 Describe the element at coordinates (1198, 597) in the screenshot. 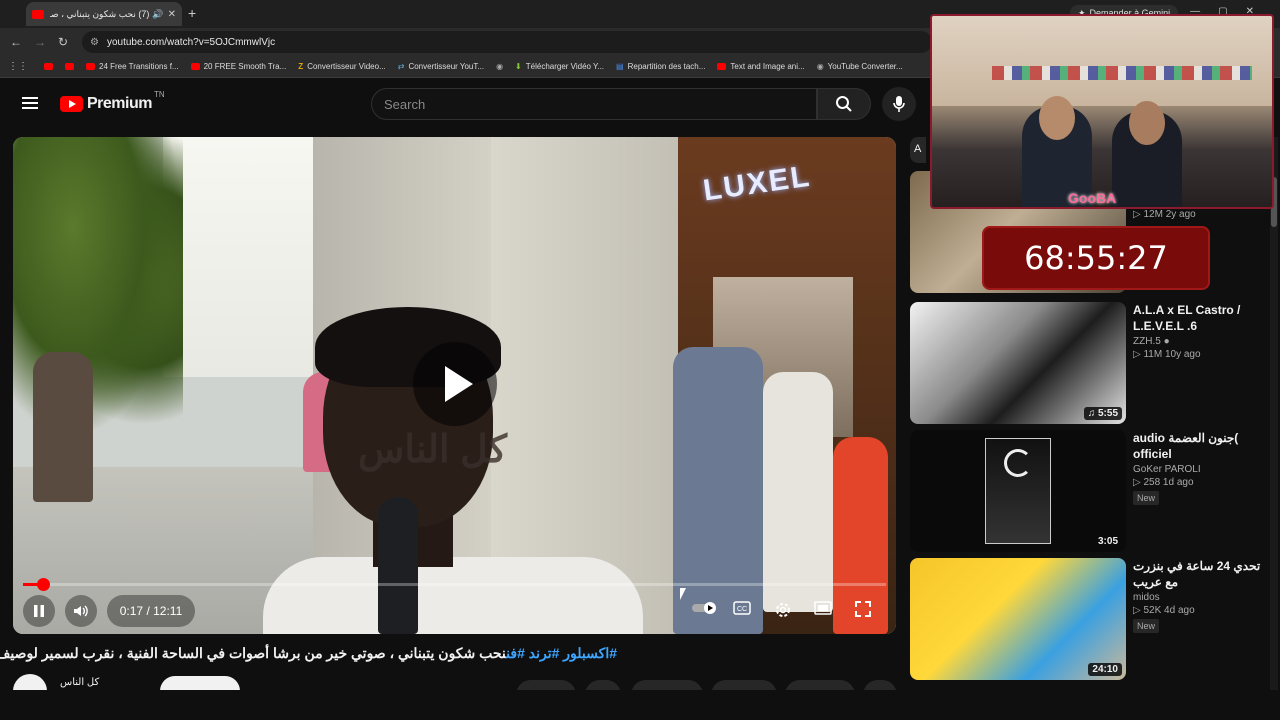

I see `channel-name: midos` at that location.